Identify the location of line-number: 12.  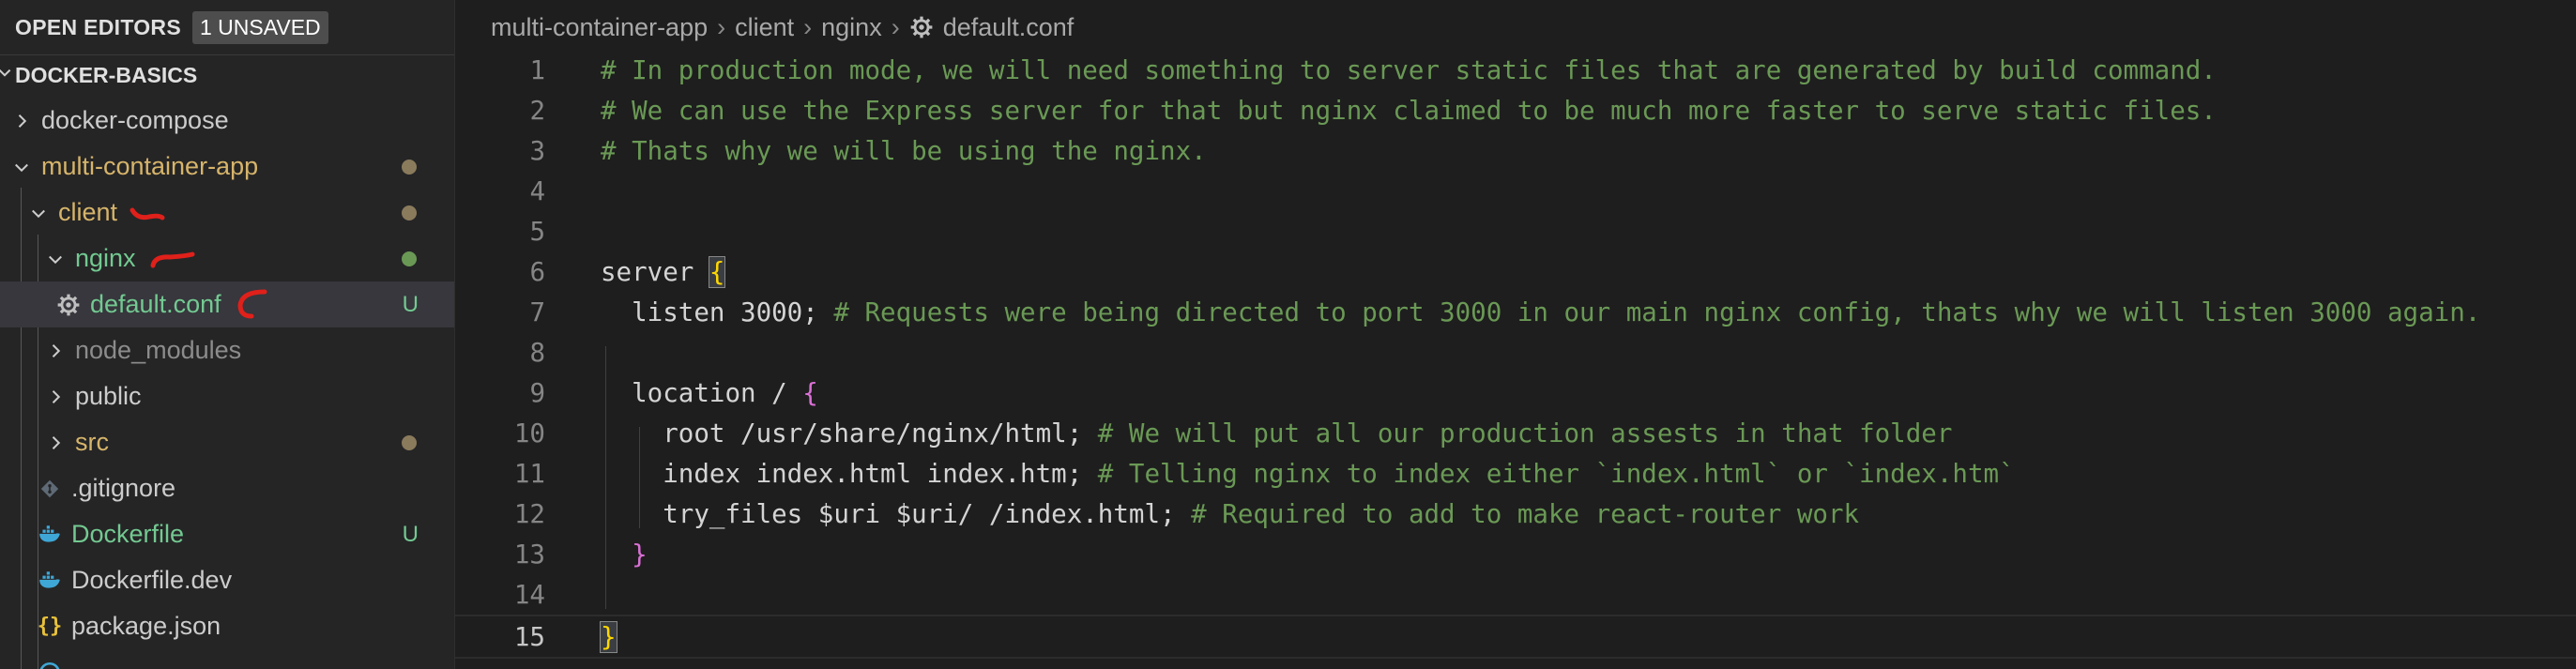
(529, 513).